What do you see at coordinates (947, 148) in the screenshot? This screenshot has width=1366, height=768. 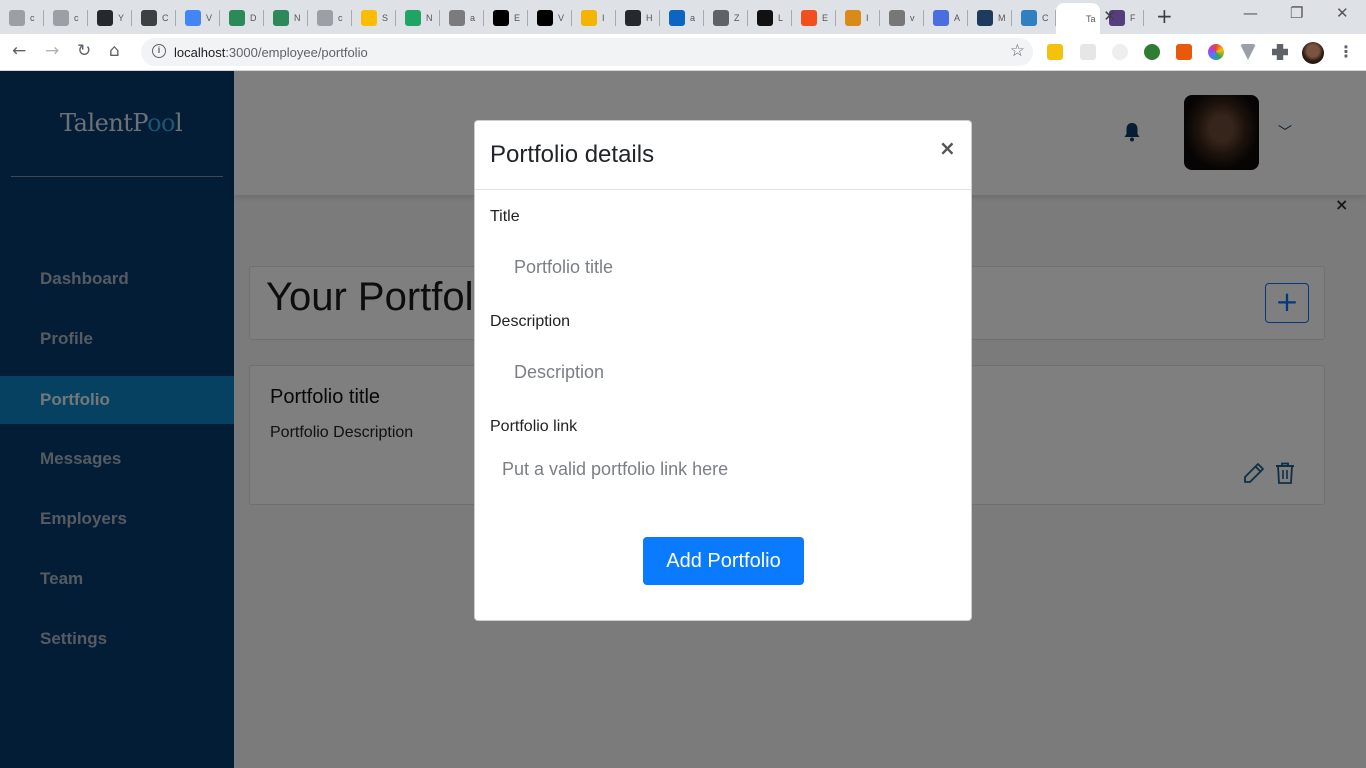 I see `close-icon: ×` at bounding box center [947, 148].